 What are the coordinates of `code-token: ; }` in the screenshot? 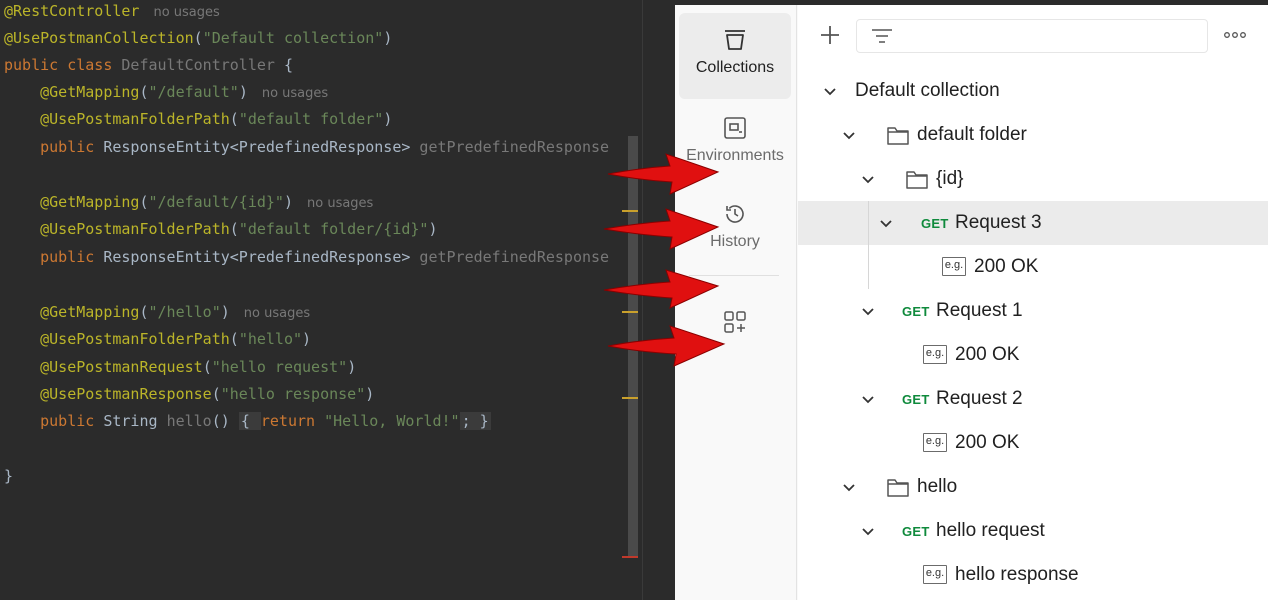 It's located at (475, 421).